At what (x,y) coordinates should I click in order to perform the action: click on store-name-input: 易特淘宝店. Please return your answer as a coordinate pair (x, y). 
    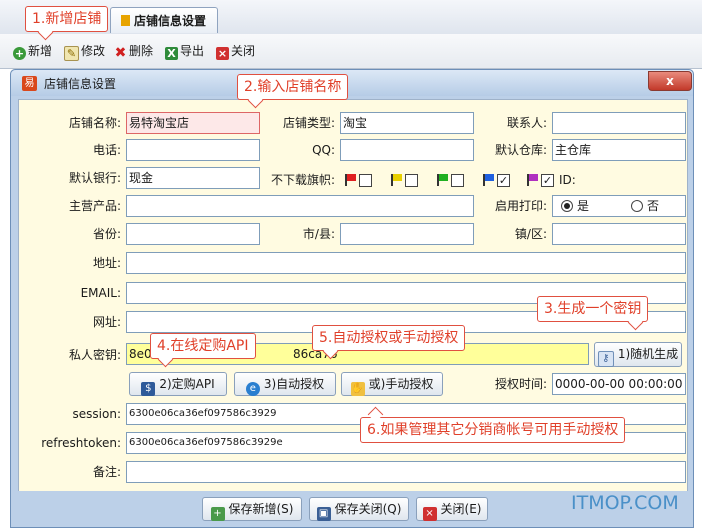
    Looking at the image, I should click on (193, 123).